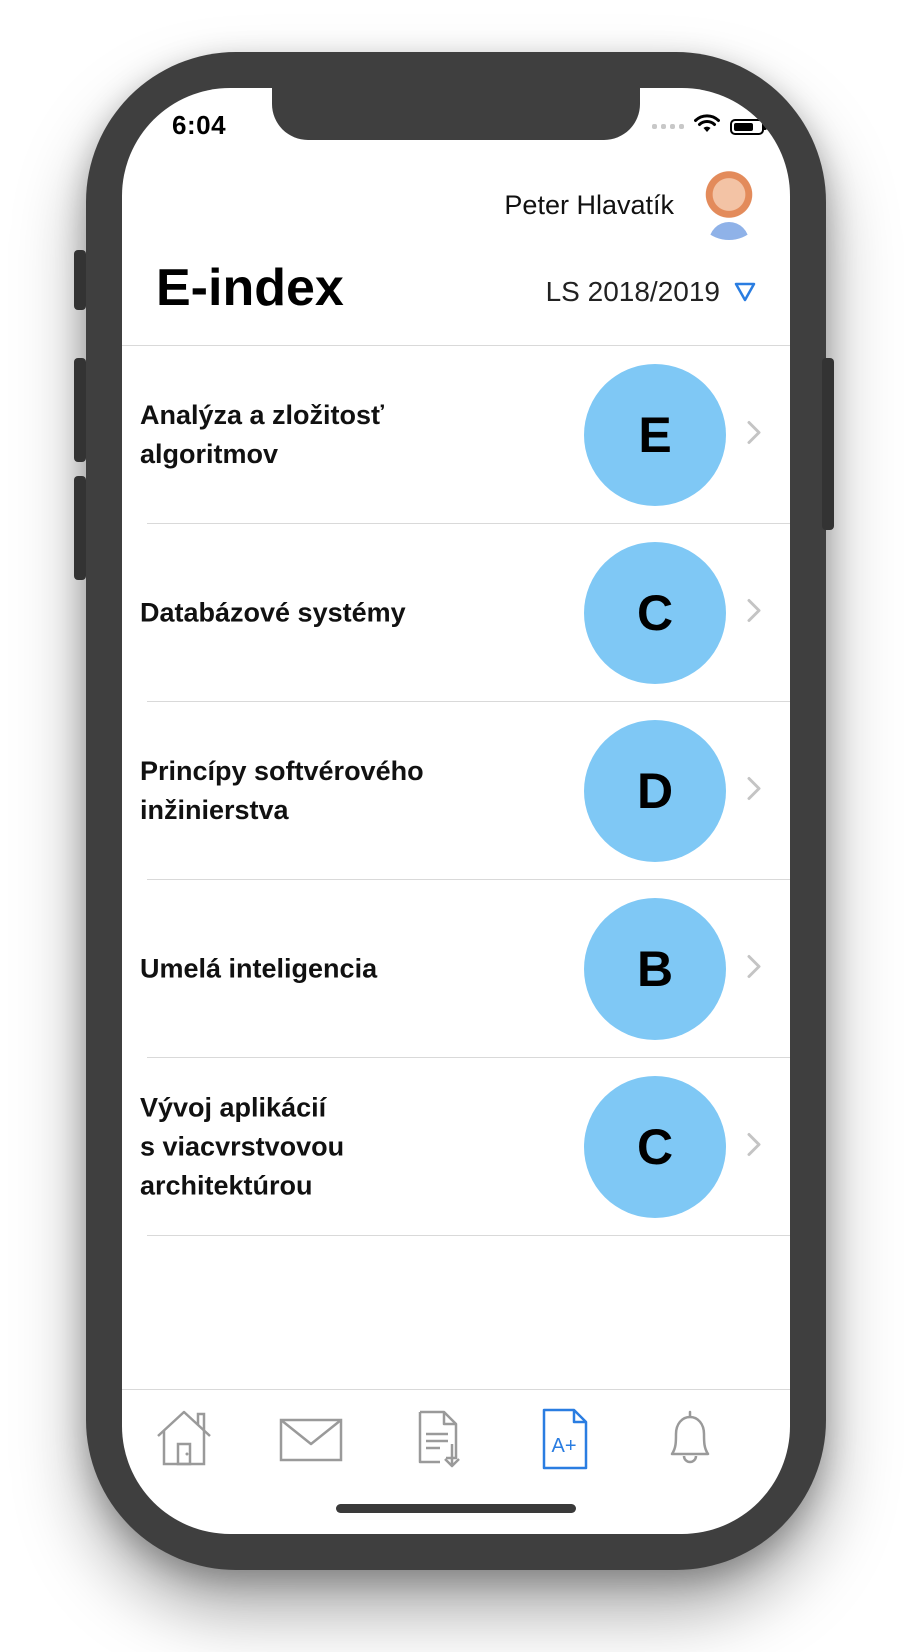  I want to click on volume-down-button, so click(80, 528).